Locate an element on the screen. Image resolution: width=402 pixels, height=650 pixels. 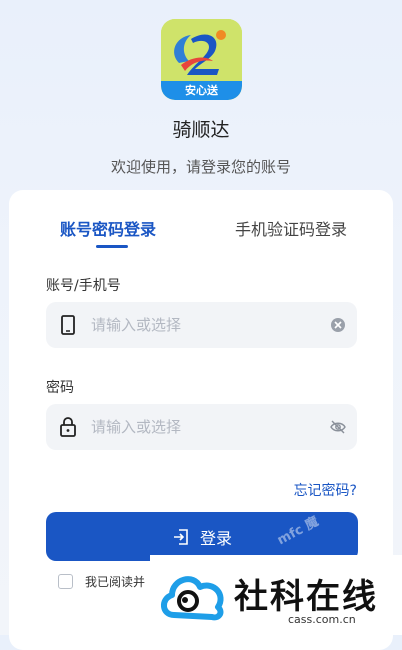
account-placeholder: 请输入或选择 is located at coordinates (136, 325).